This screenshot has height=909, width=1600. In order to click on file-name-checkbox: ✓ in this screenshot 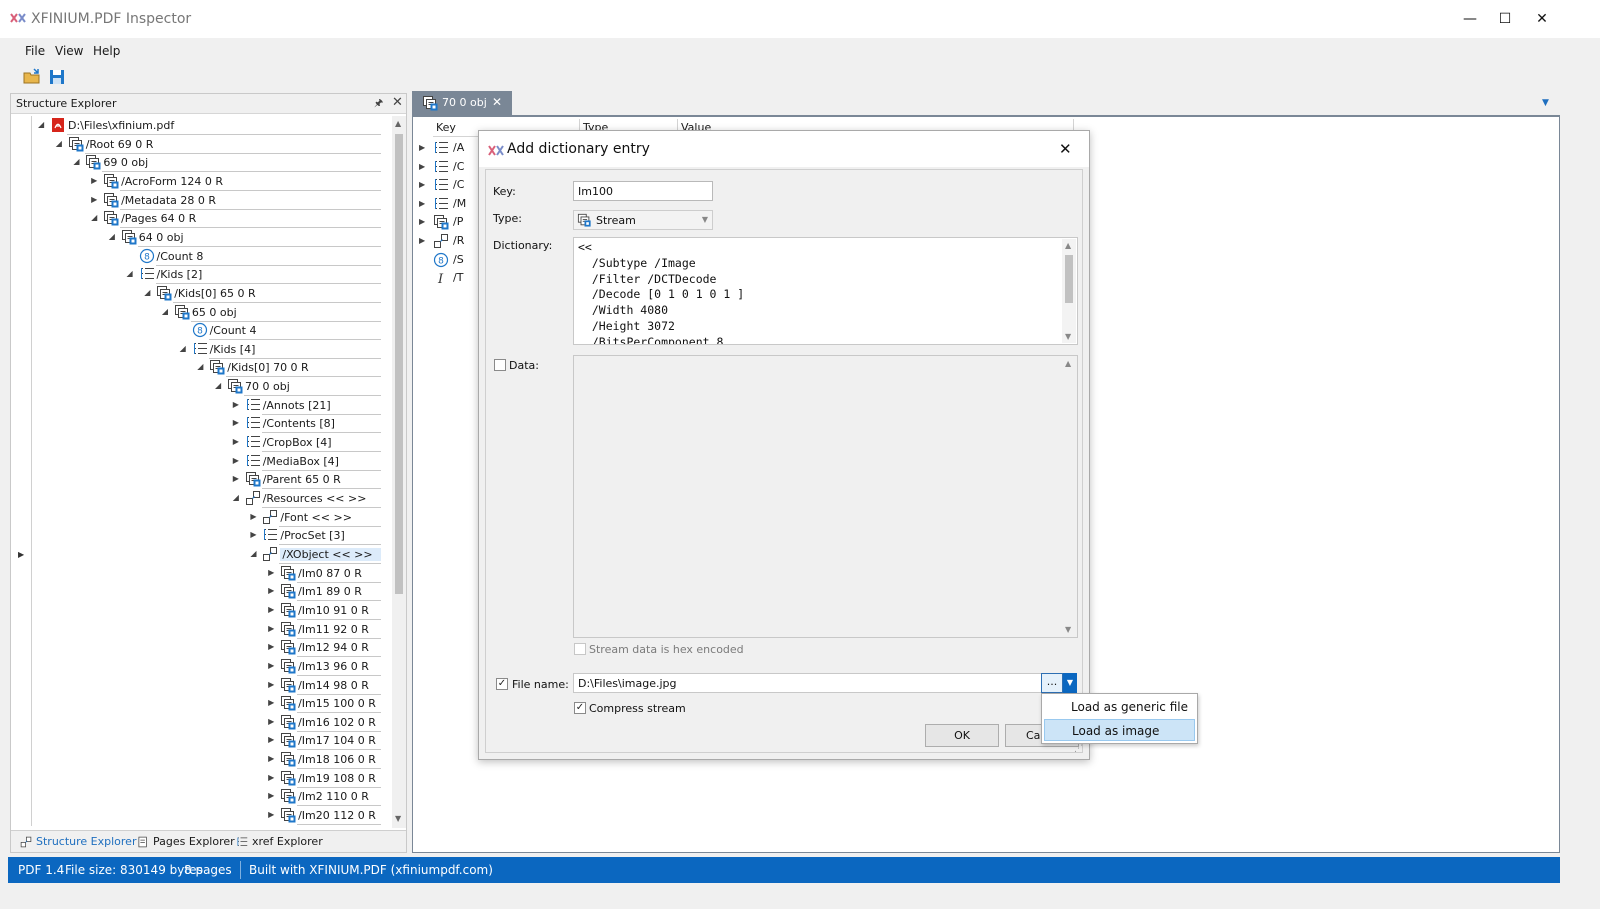, I will do `click(502, 684)`.